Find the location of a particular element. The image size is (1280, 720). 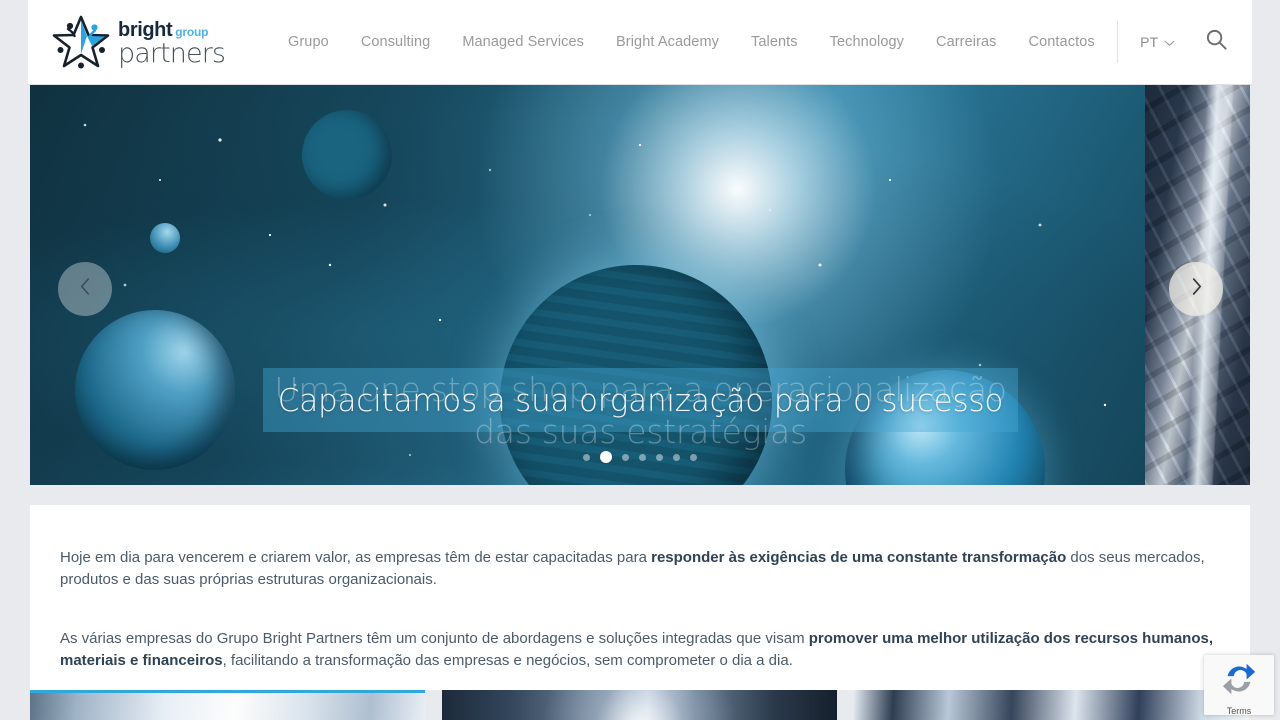

feature-cards is located at coordinates (640, 705).